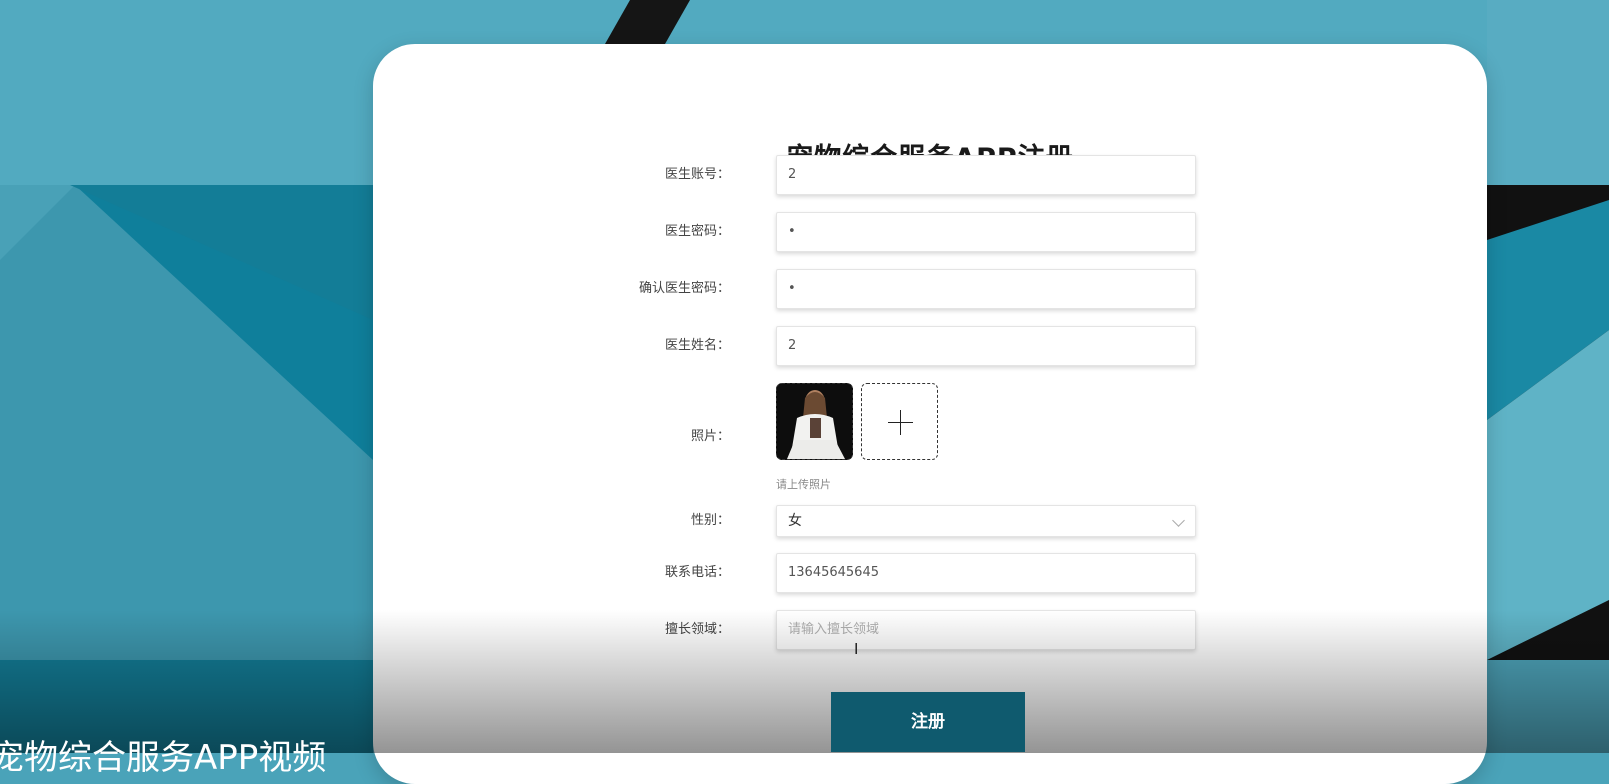 This screenshot has height=784, width=1609. Describe the element at coordinates (697, 629) in the screenshot. I see `specialty-label: 擅长领域：` at that location.